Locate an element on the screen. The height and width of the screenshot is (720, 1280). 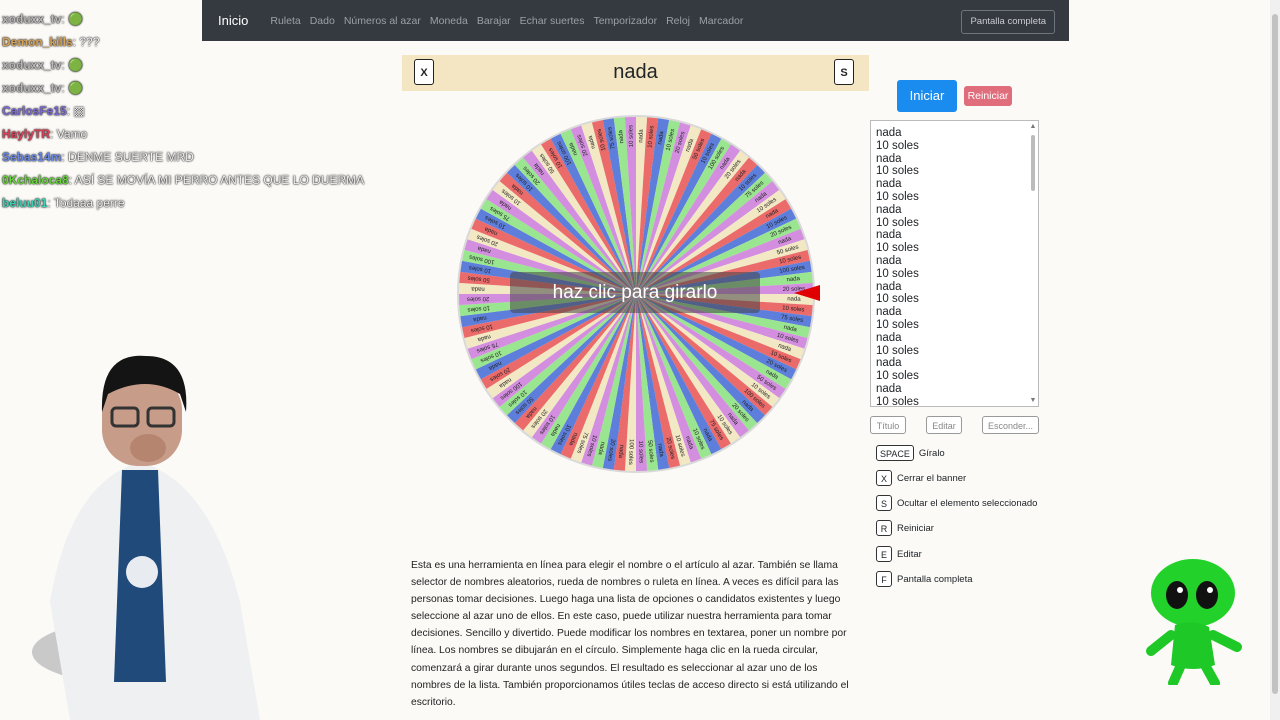
chat-text: ??? is located at coordinates (88, 42).